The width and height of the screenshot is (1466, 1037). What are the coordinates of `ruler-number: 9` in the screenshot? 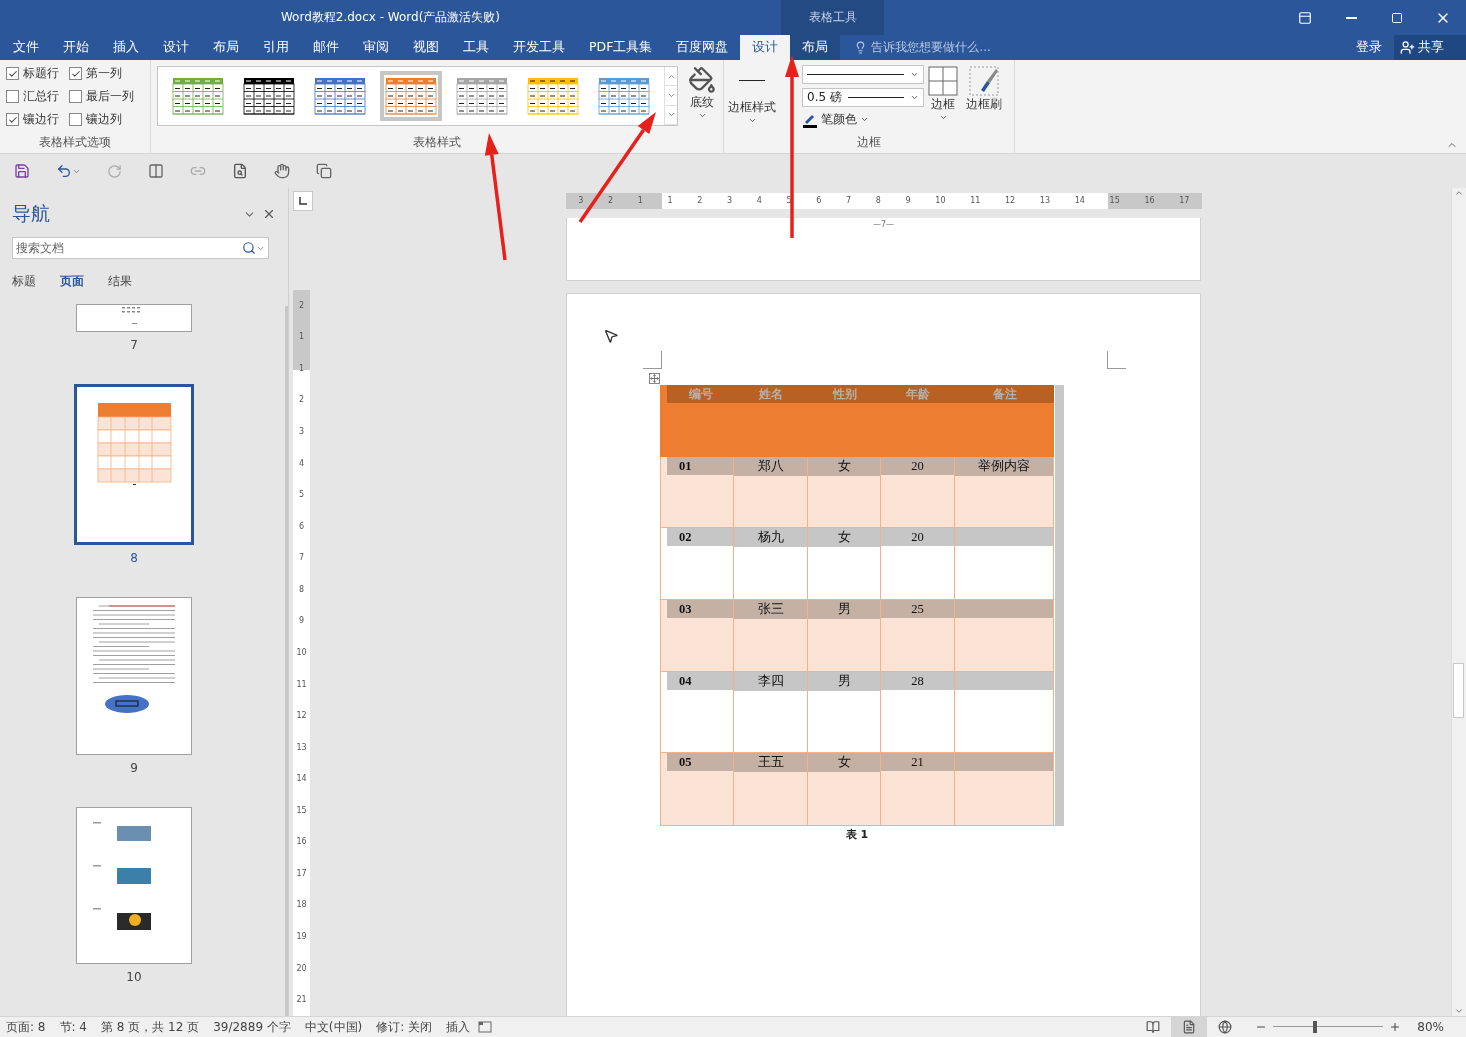 It's located at (908, 201).